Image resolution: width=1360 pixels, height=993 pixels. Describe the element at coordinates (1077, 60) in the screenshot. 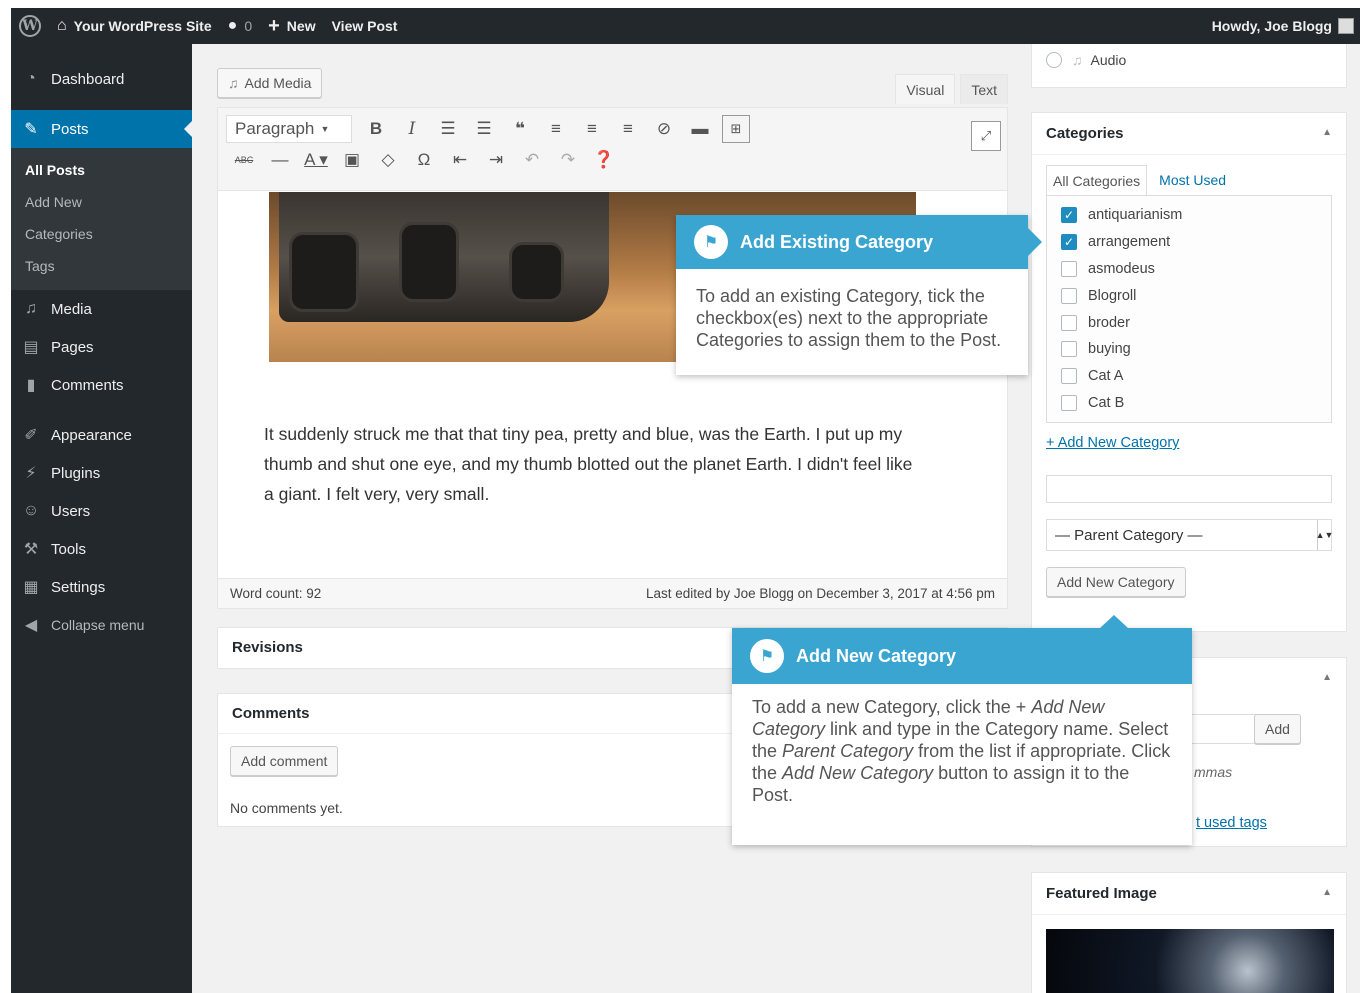

I see `audio-icon: ♫` at that location.